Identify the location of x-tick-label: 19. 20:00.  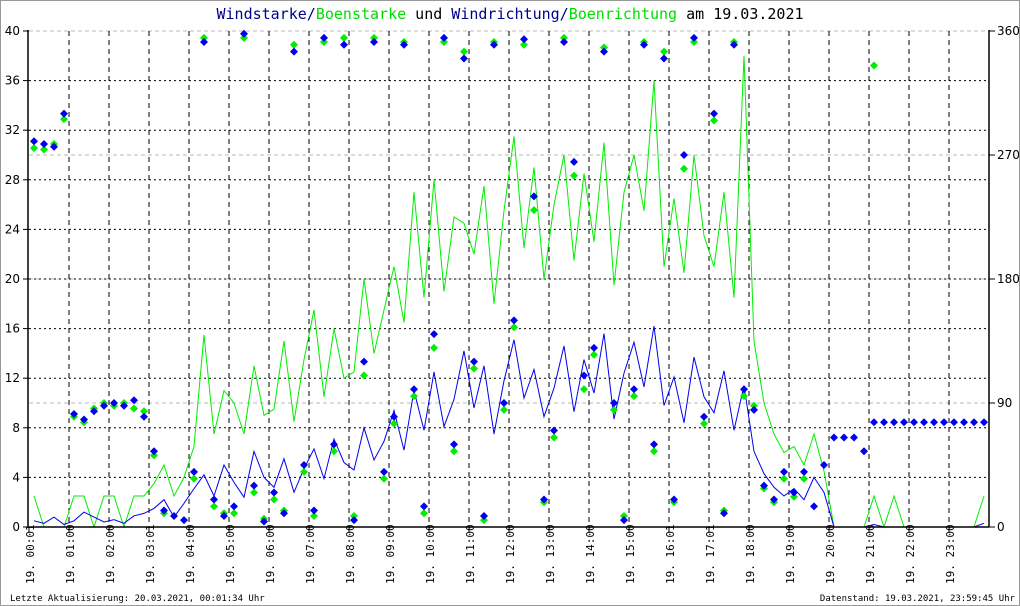
(830, 554).